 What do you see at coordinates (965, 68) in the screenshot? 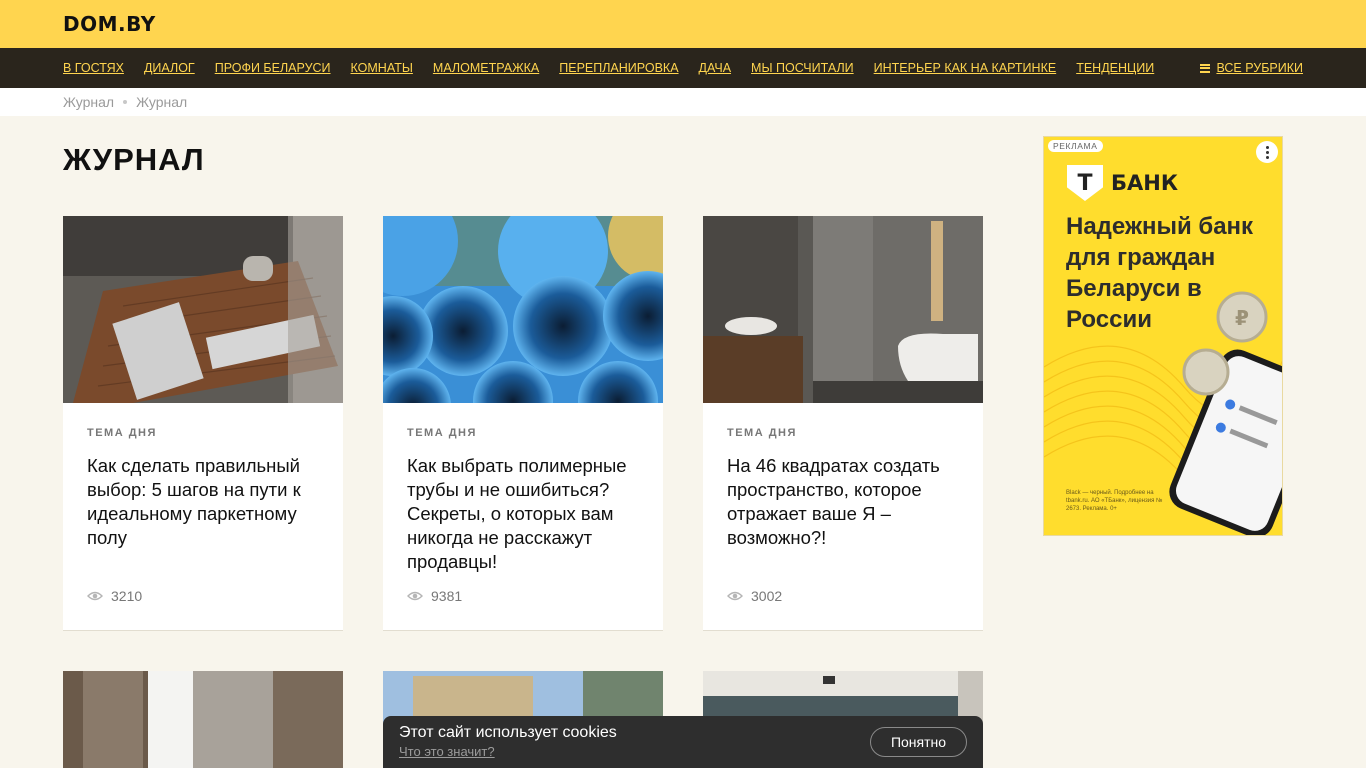
I see `nav-item-interior-picture: ИНТЕРЬЕР КАК НА КАРТИНКЕ` at bounding box center [965, 68].